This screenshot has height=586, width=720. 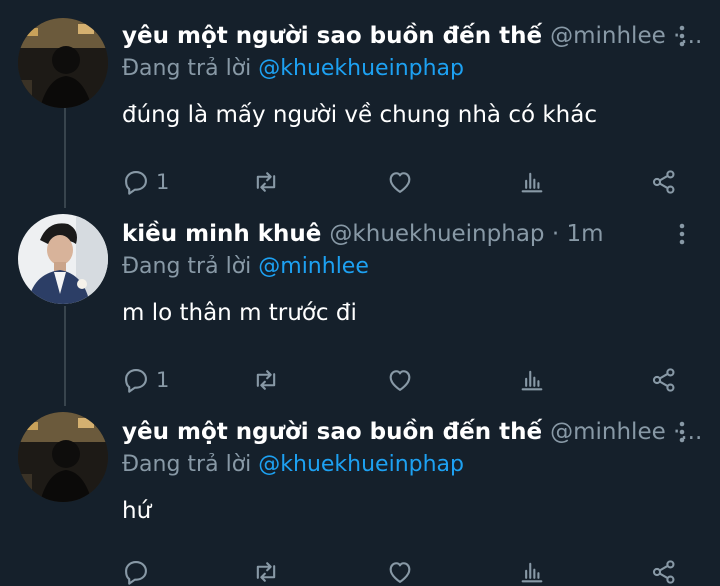 I want to click on tweet-header: kiều minh khuê @khuekhueinphap · 1m, so click(x=362, y=234).